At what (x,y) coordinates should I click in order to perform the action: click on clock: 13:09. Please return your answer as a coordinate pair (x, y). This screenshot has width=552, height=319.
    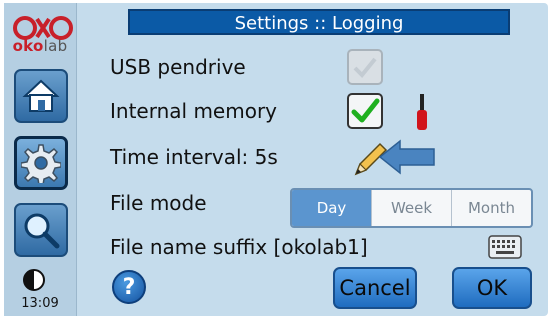
    Looking at the image, I should click on (40, 303).